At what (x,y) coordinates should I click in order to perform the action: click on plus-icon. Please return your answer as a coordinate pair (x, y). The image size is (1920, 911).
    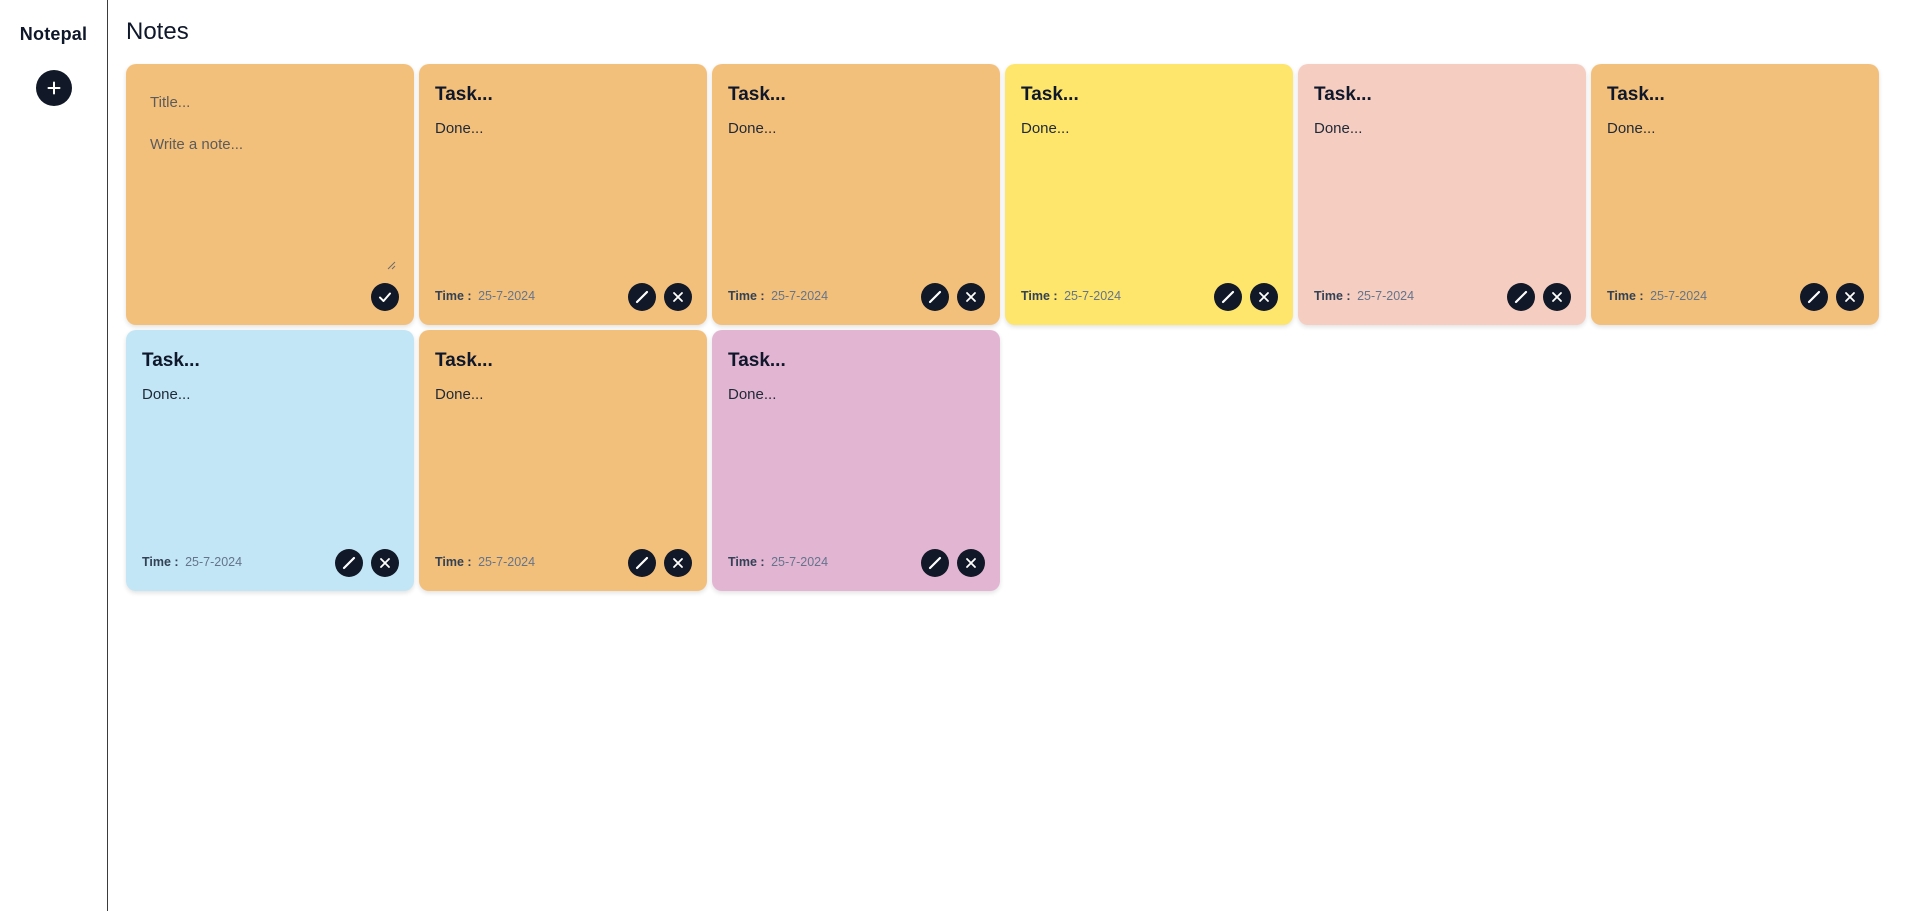
    Looking at the image, I should click on (54, 88).